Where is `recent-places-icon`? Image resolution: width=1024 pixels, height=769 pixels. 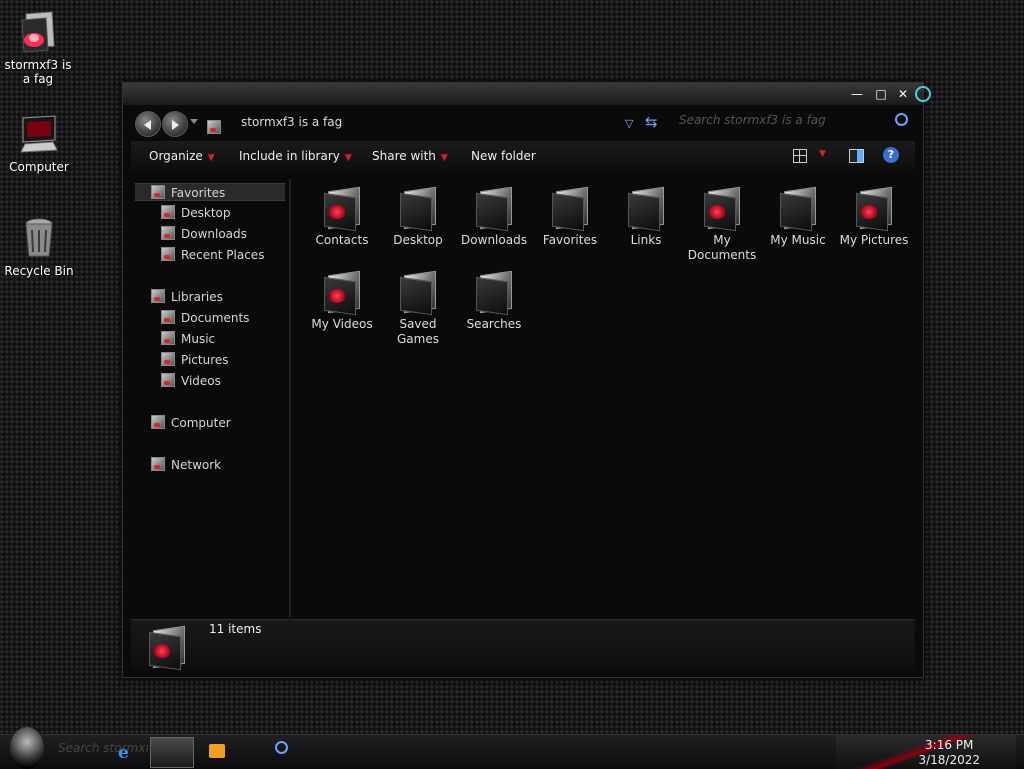
recent-places-icon is located at coordinates (168, 254).